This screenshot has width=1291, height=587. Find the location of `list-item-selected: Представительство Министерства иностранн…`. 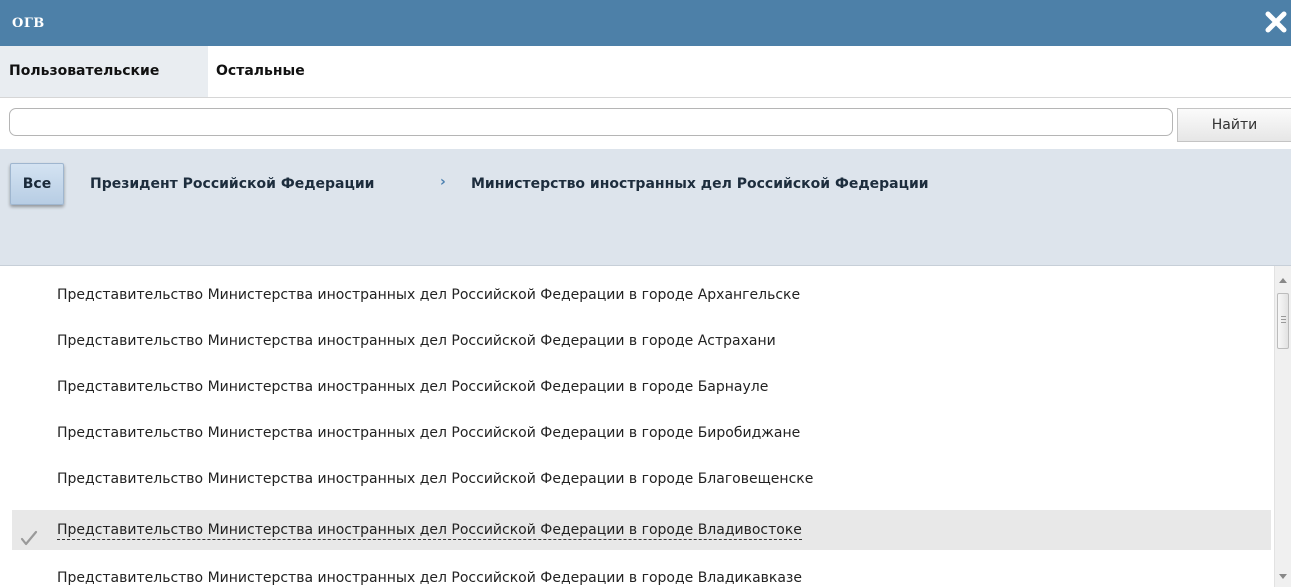

list-item-selected: Представительство Министерства иностранн… is located at coordinates (641, 530).